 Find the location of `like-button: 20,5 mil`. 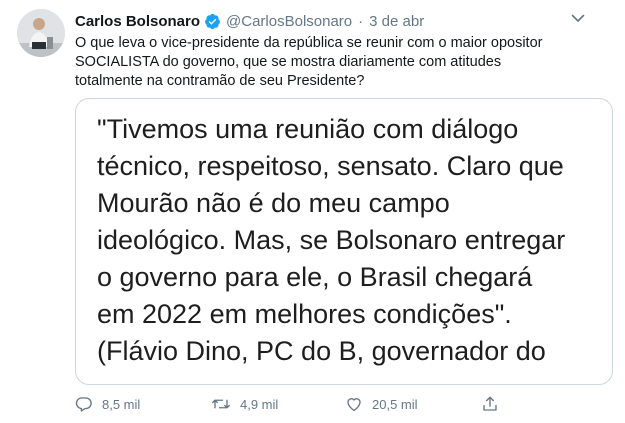

like-button: 20,5 mil is located at coordinates (381, 404).